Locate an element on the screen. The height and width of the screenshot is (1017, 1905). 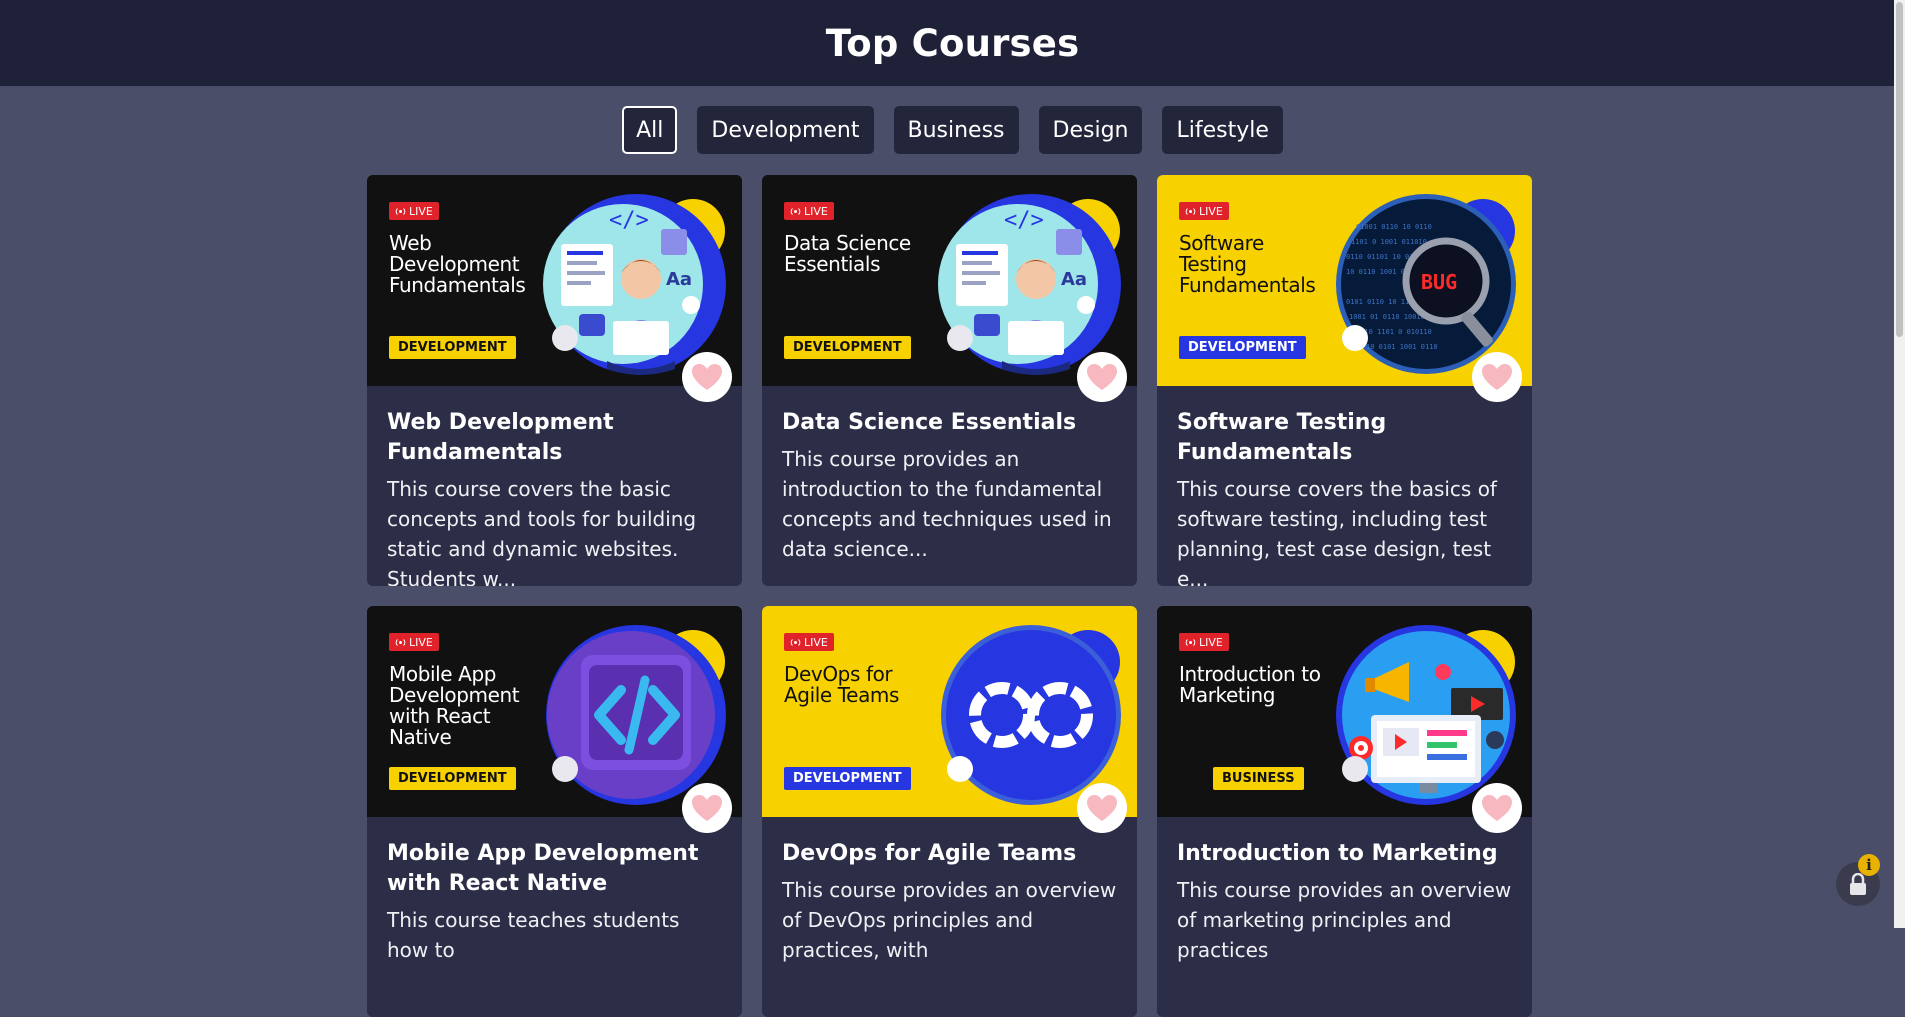
page-title: Top Courses is located at coordinates (952, 43).